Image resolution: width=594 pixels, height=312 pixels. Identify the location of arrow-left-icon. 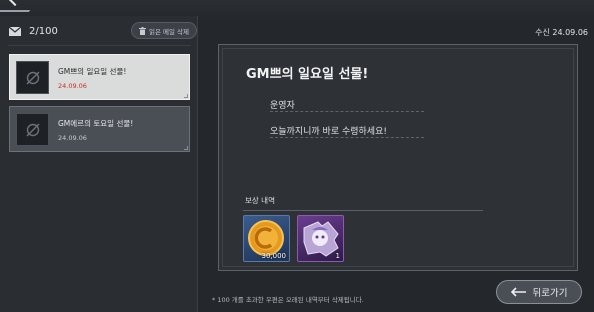
(518, 292).